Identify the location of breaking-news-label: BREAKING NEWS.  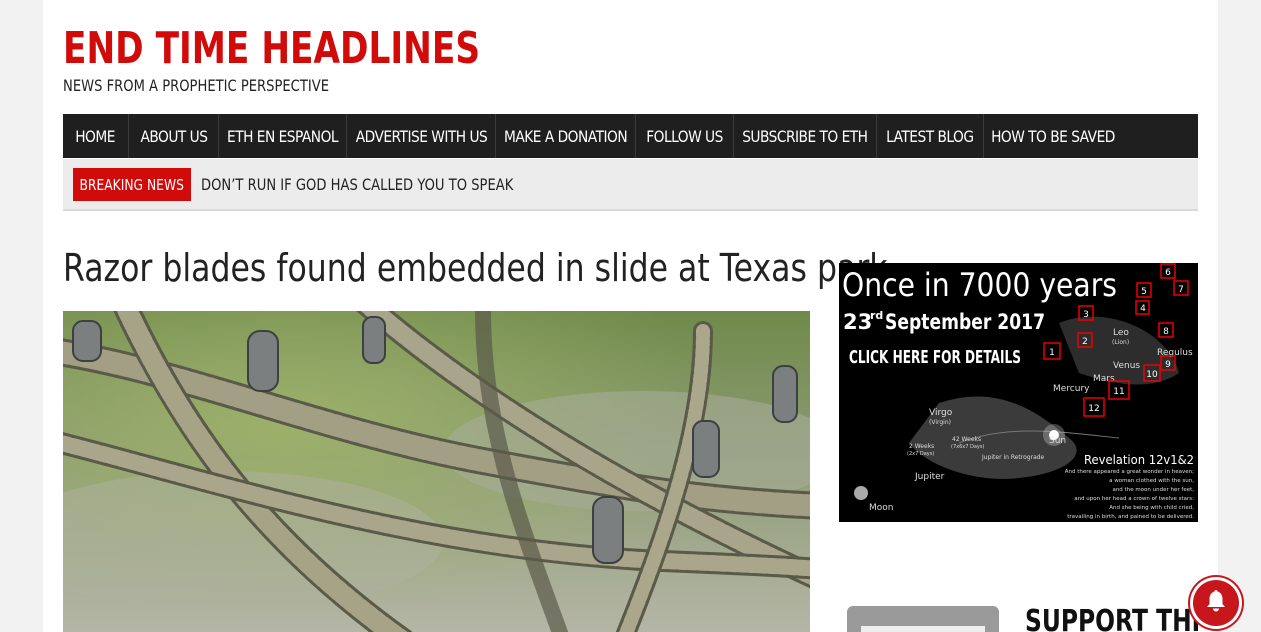
(132, 184).